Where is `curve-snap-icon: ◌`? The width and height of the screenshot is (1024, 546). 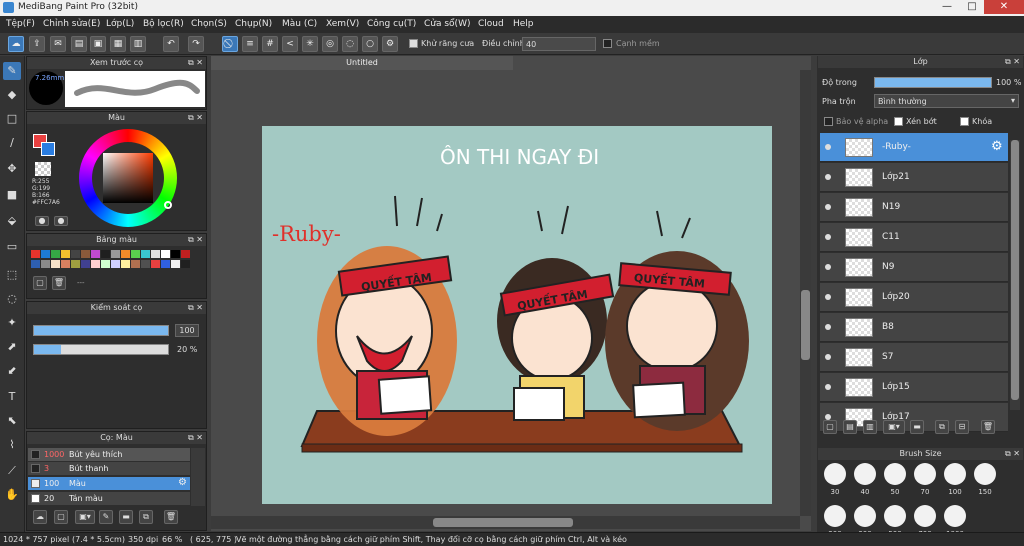 curve-snap-icon: ◌ is located at coordinates (350, 44).